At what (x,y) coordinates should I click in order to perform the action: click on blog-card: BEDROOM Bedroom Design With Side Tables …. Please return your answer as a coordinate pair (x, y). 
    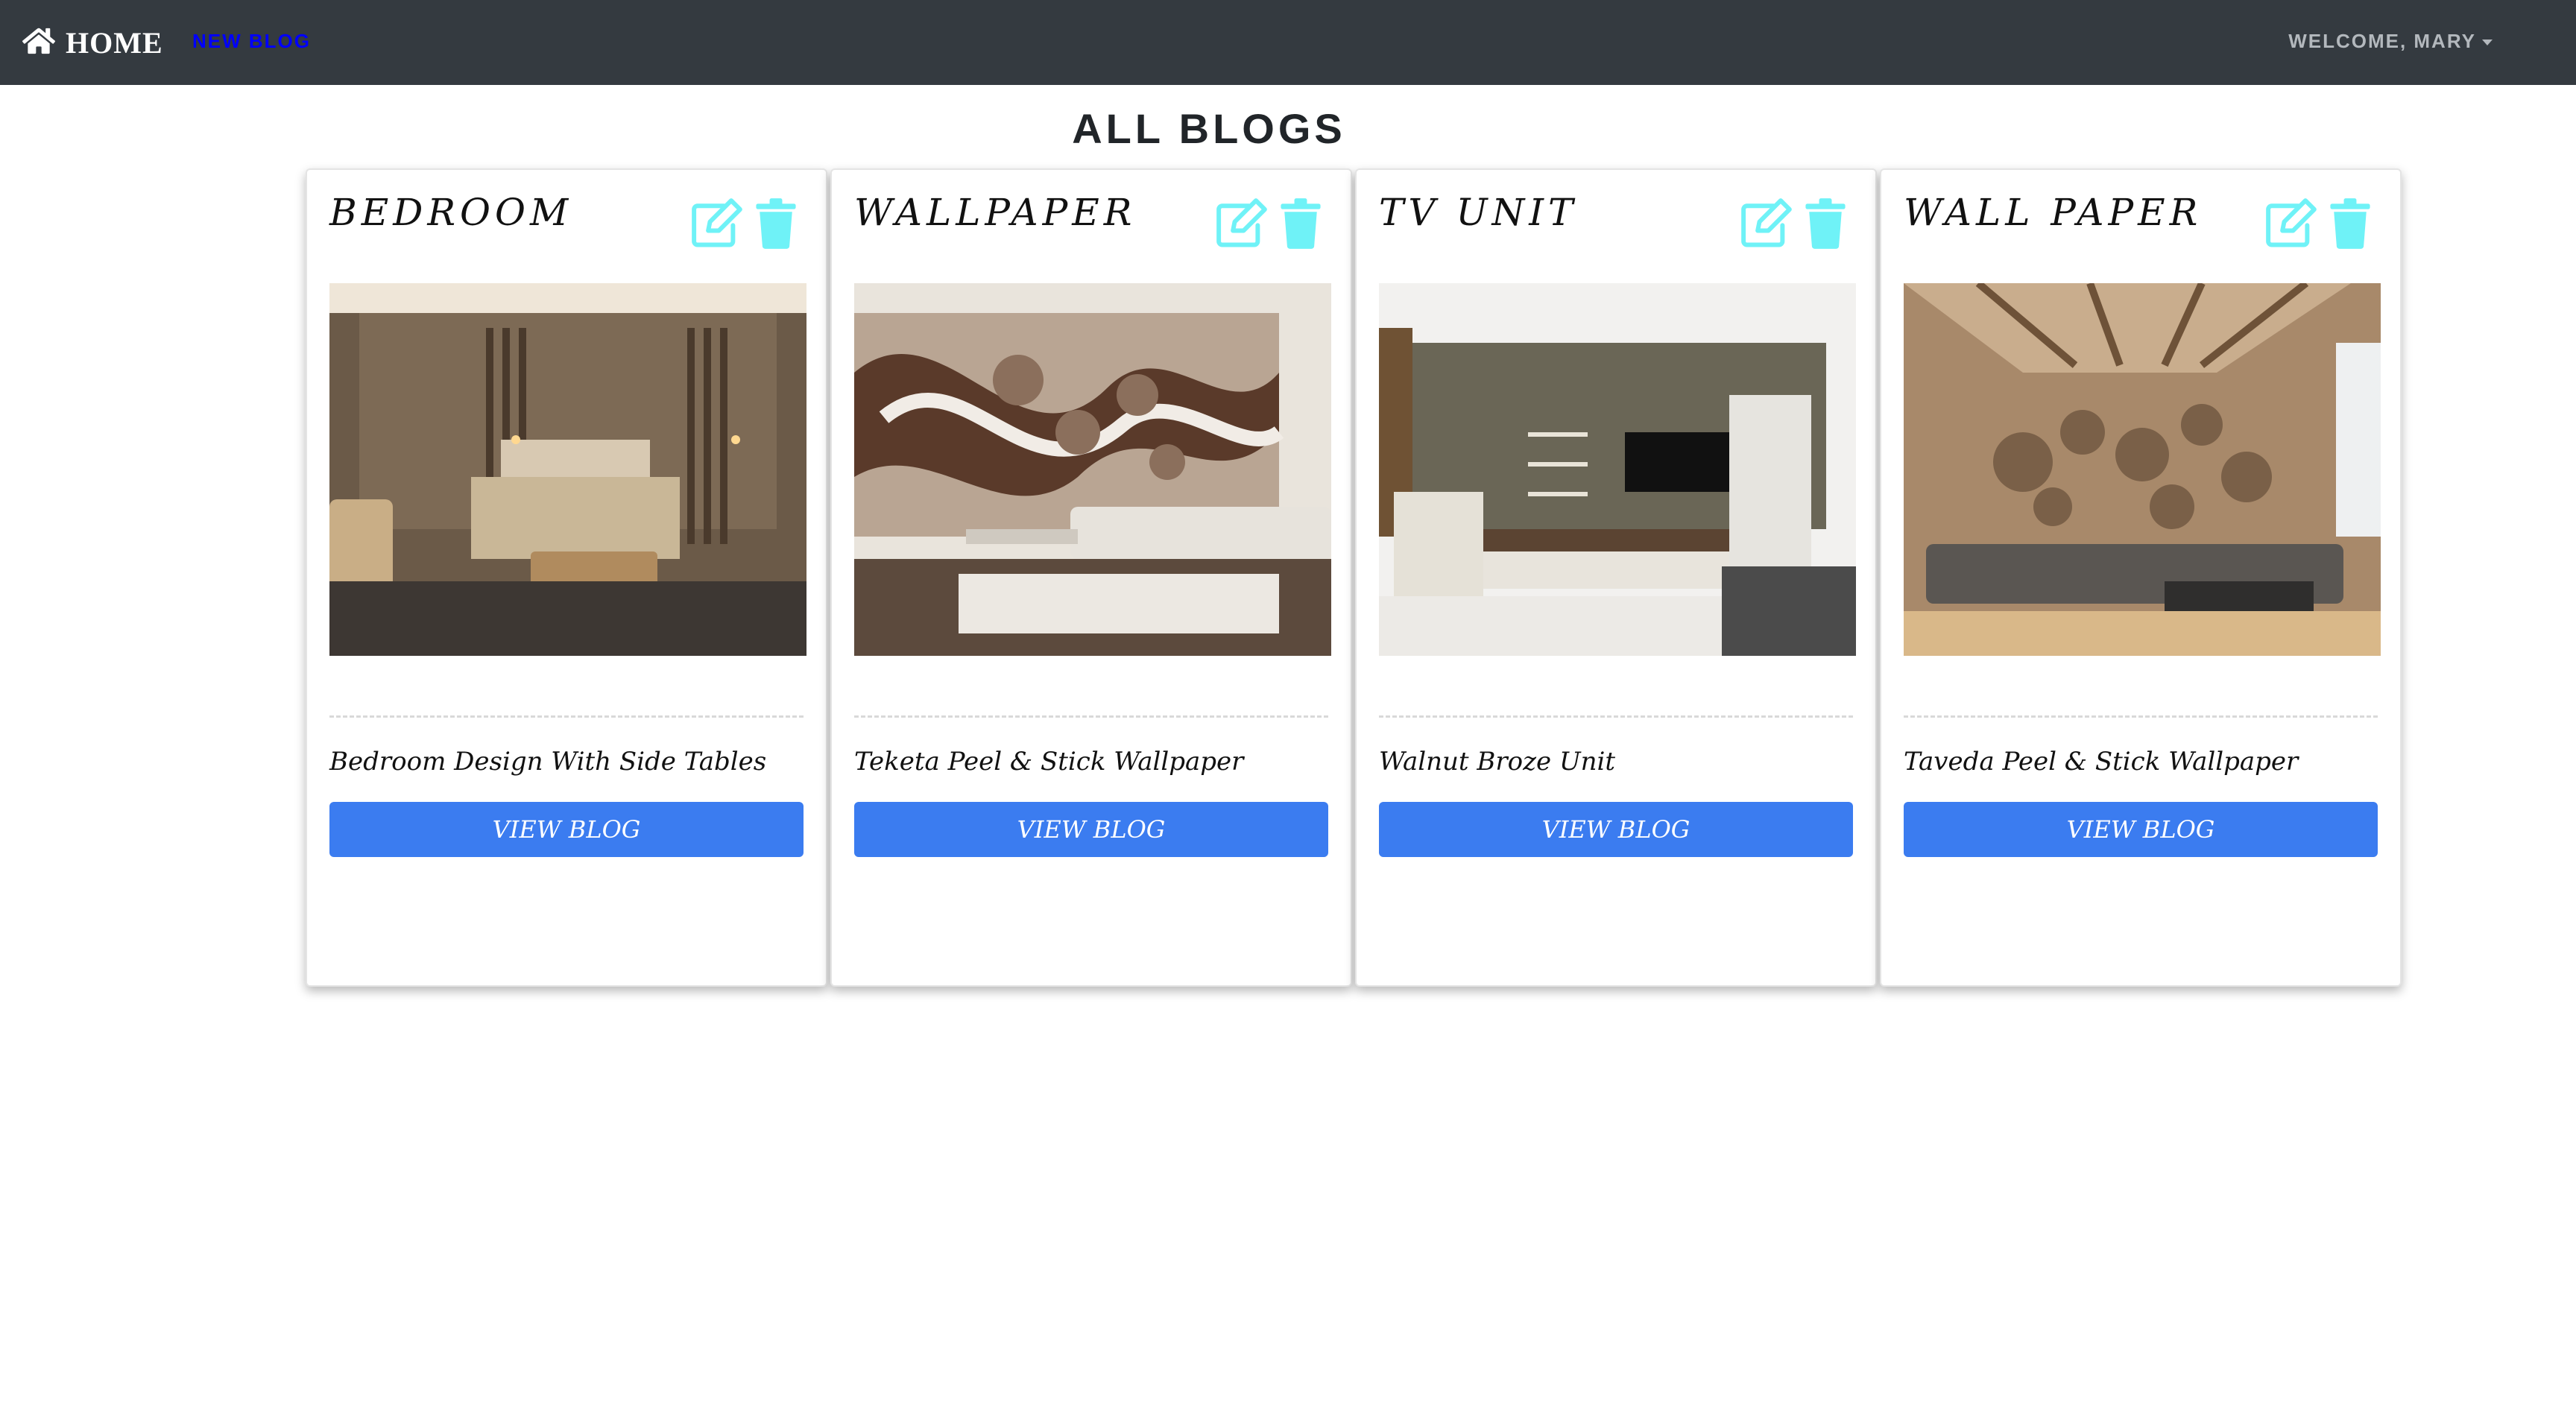
    Looking at the image, I should click on (566, 577).